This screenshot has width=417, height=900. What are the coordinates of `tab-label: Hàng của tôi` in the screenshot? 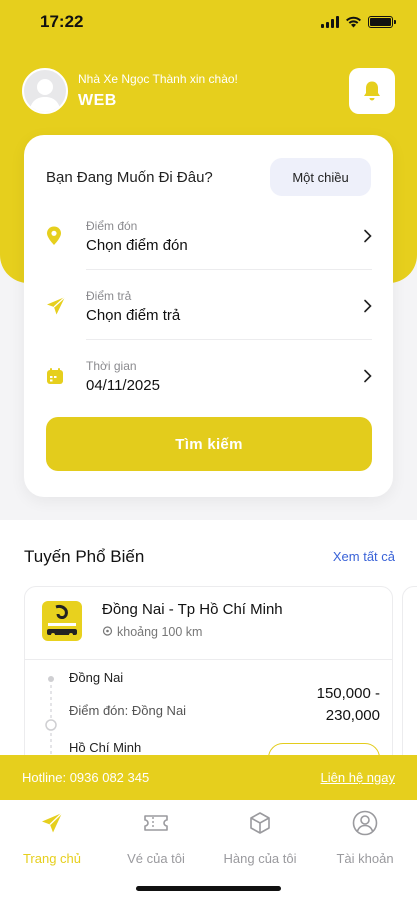 It's located at (260, 858).